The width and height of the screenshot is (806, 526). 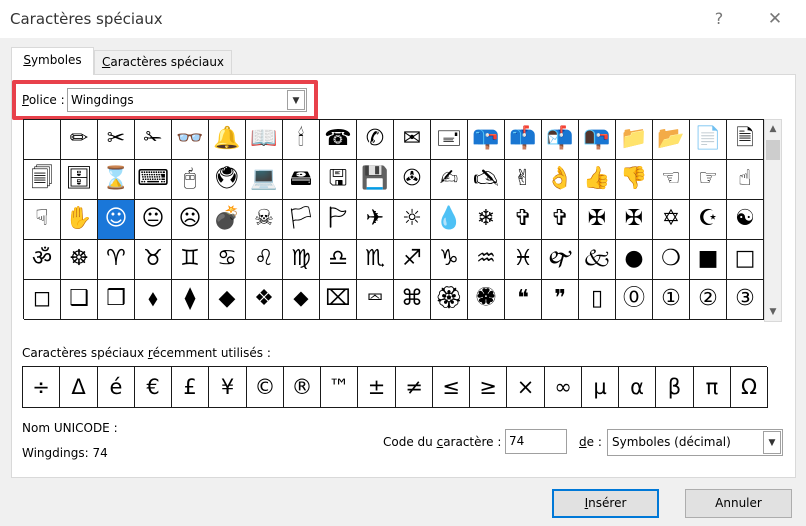 What do you see at coordinates (634, 180) in the screenshot?
I see `symbol-cell: 👎` at bounding box center [634, 180].